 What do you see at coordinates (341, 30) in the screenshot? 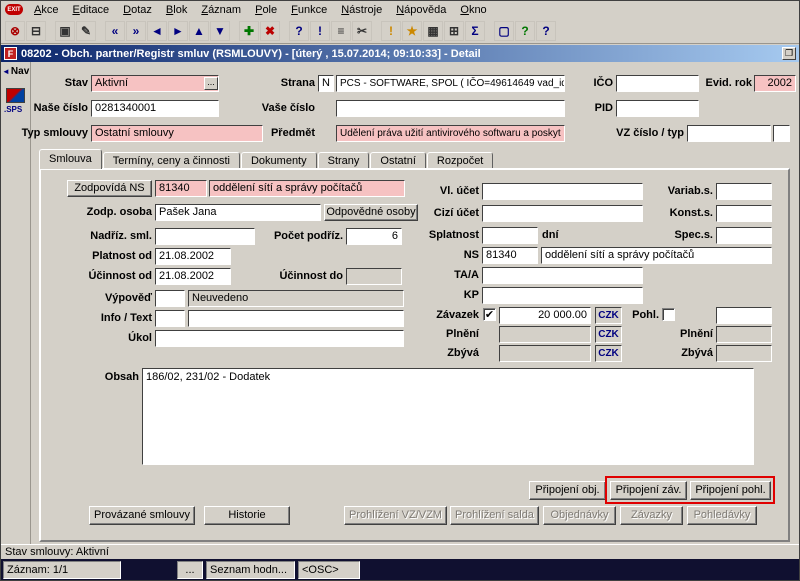
I see `list-values-icon: ≡` at bounding box center [341, 30].